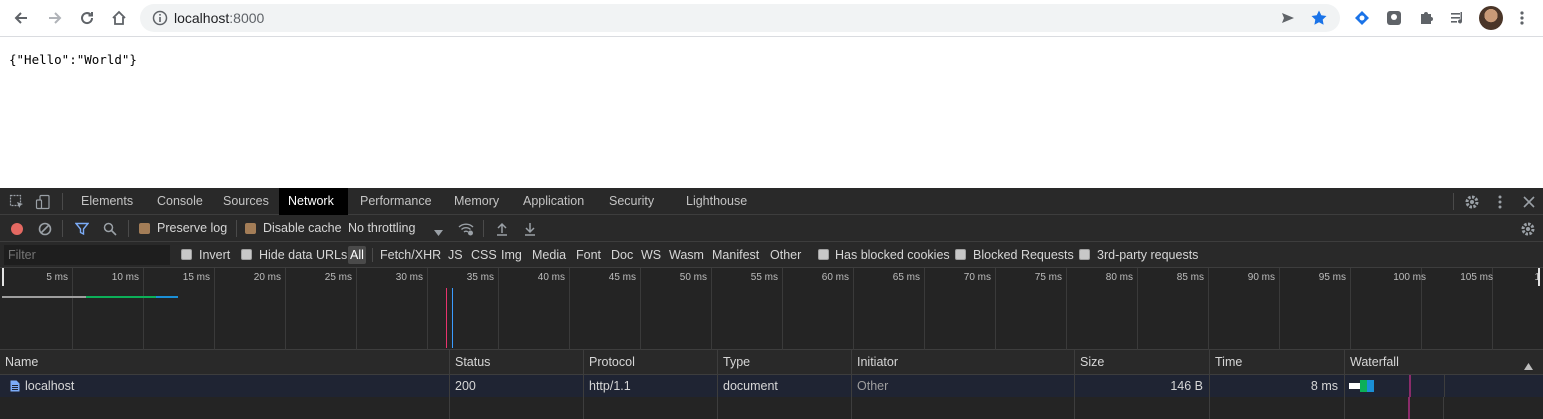 The width and height of the screenshot is (1543, 419). Describe the element at coordinates (553, 201) in the screenshot. I see `tab-application: Application` at that location.